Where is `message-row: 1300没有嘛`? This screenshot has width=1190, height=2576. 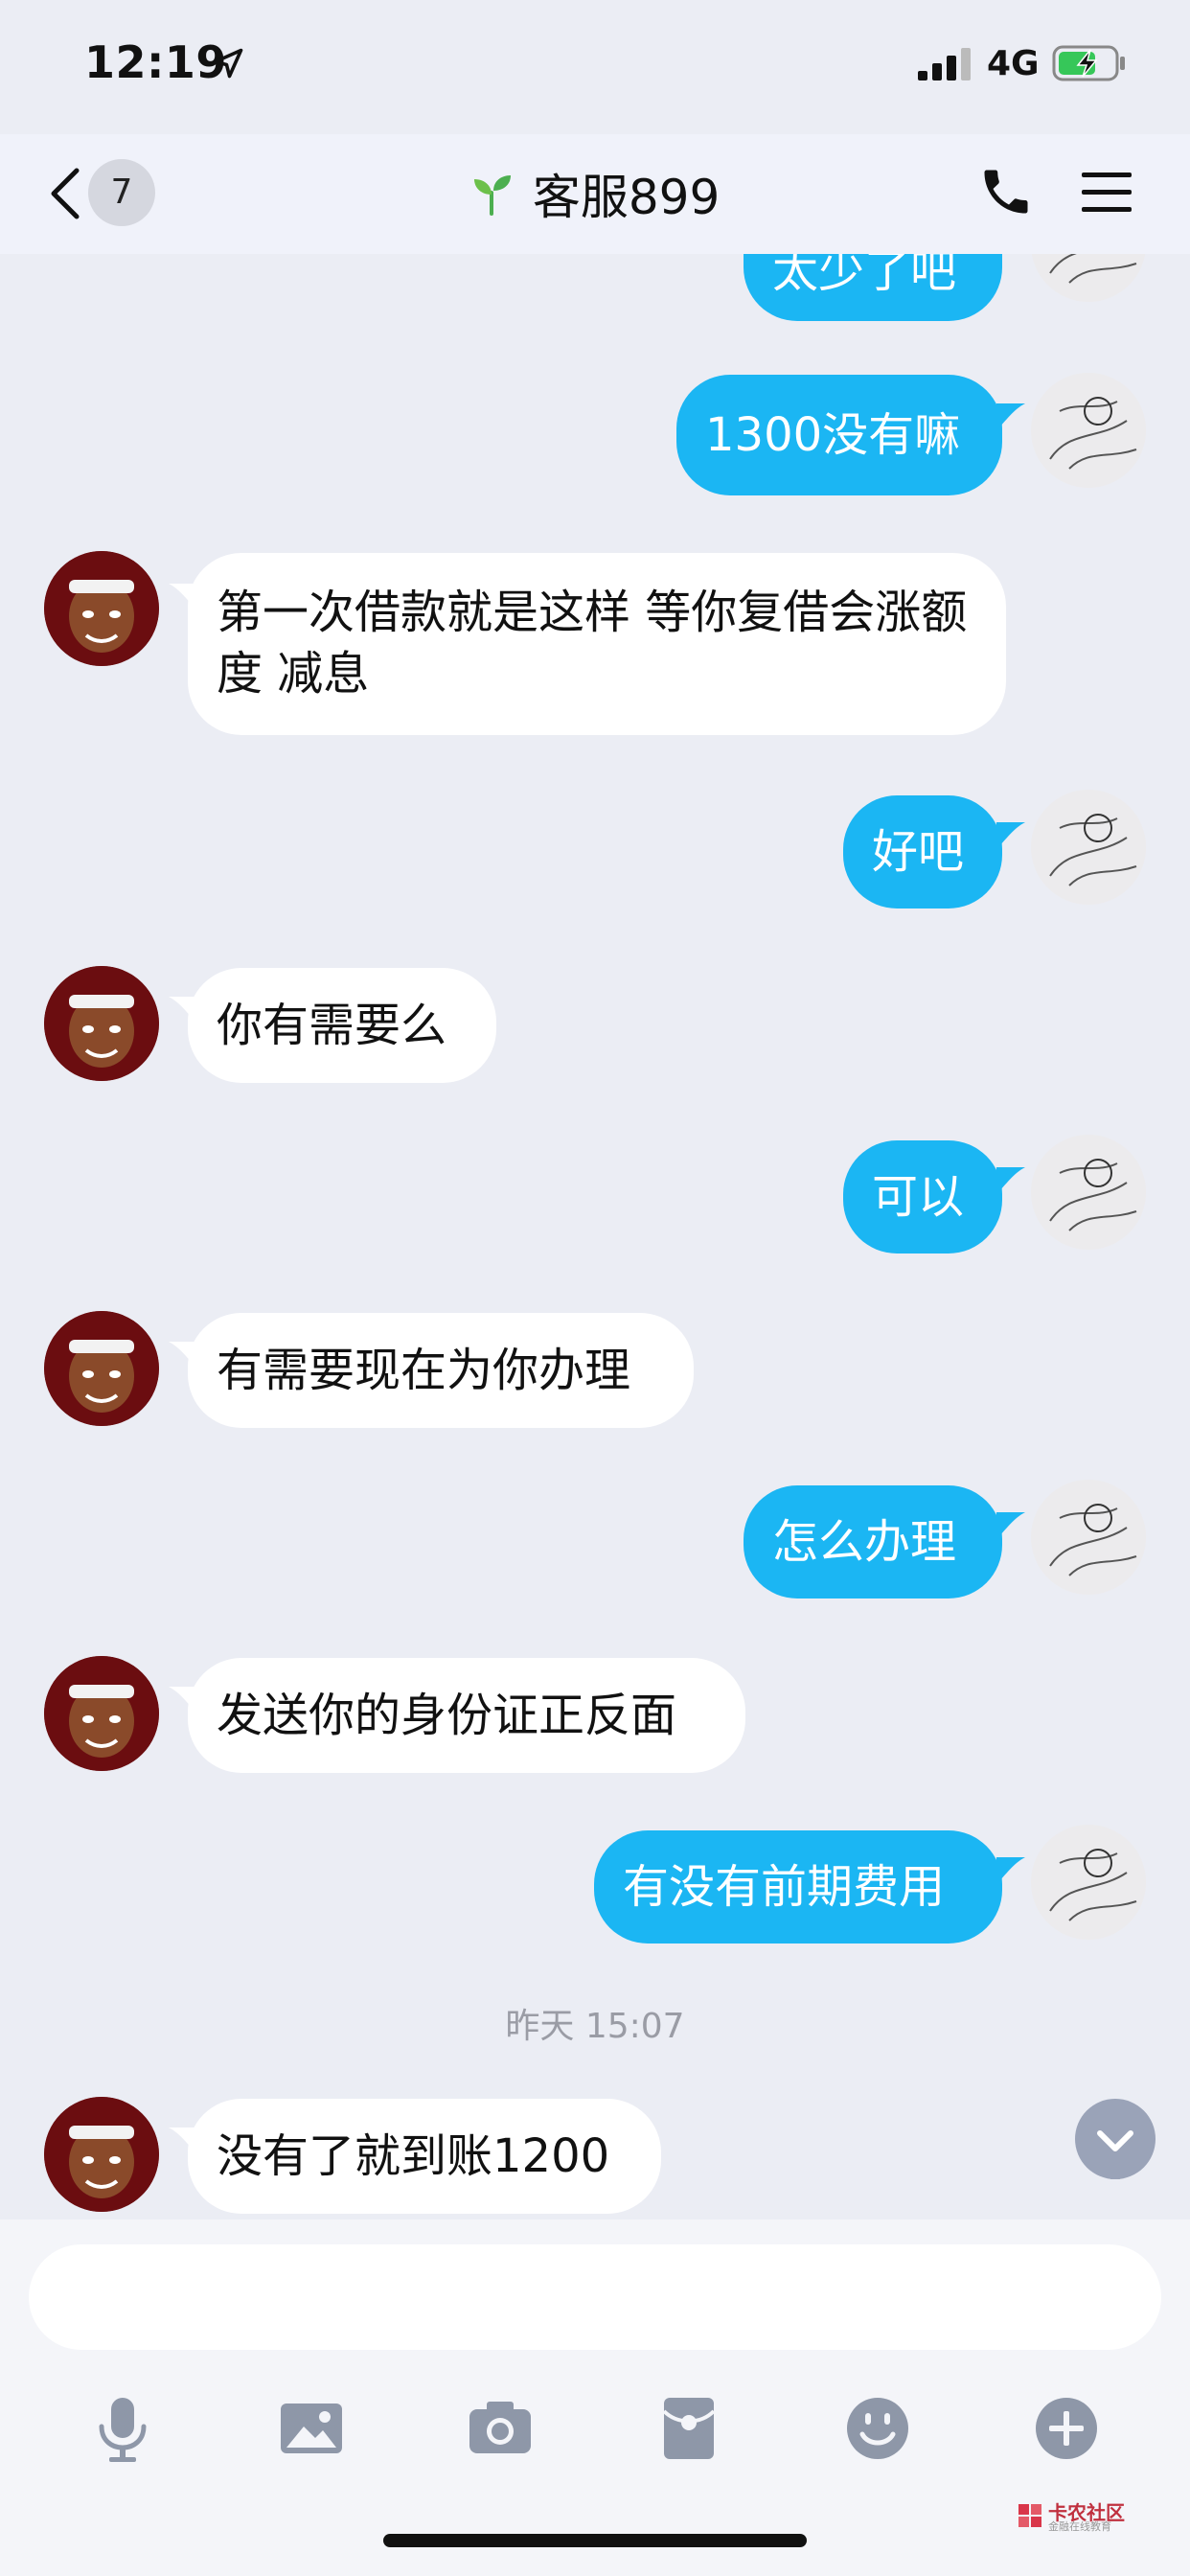 message-row: 1300没有嘛 is located at coordinates (595, 436).